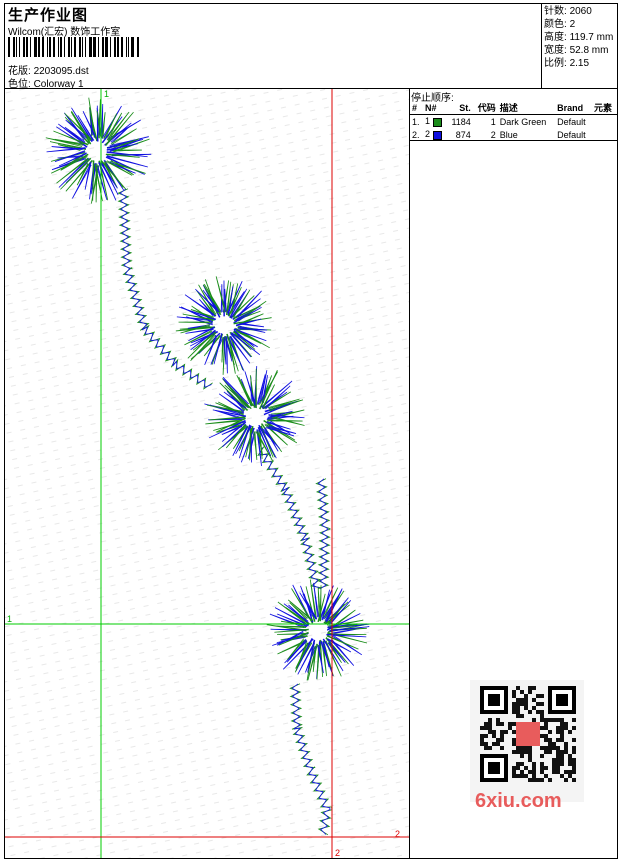 The width and height of the screenshot is (620, 861). I want to click on stat-label: 高度:, so click(555, 37).